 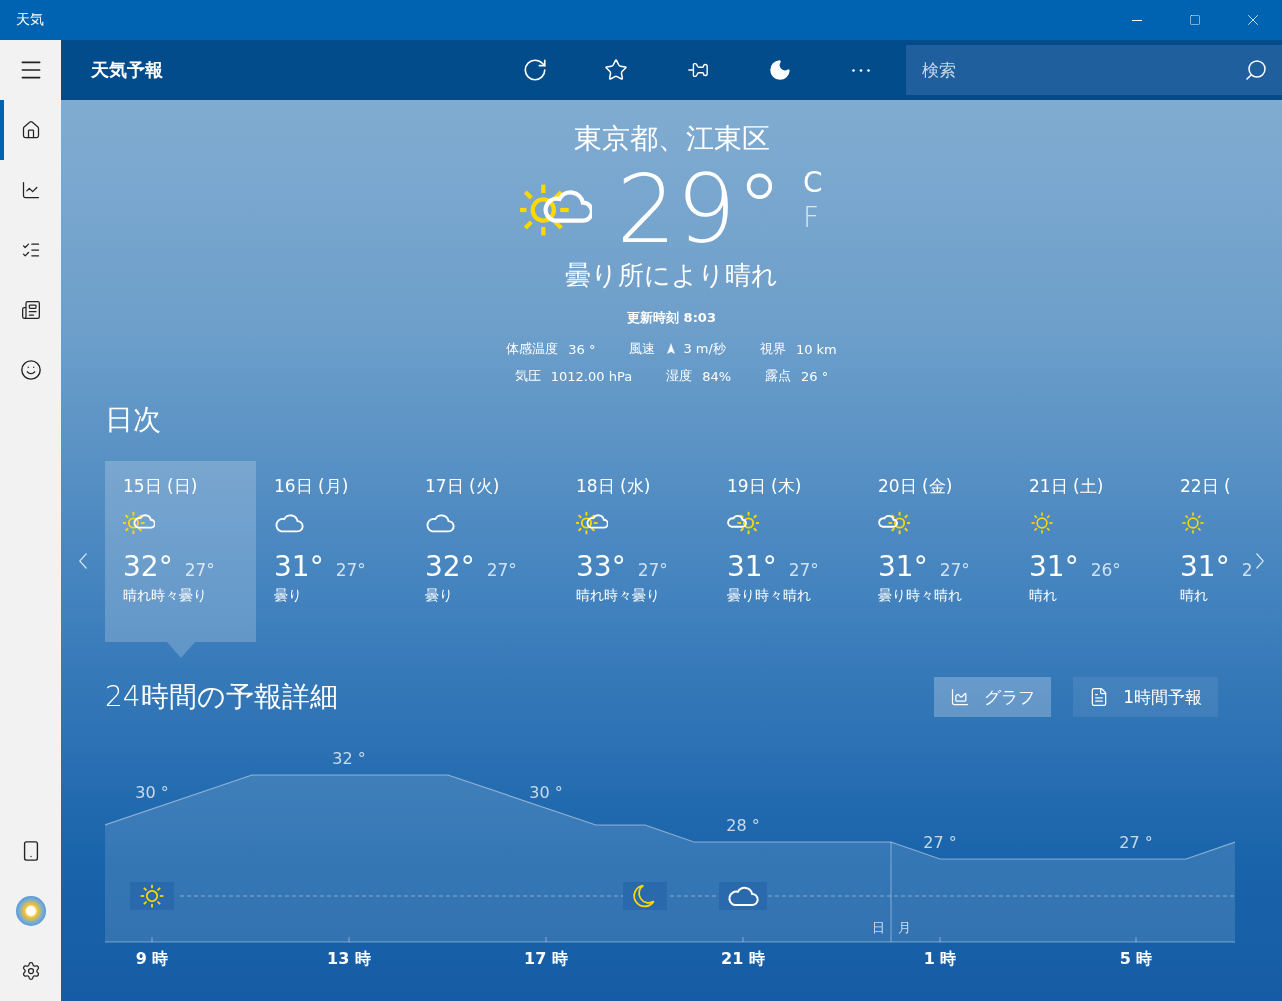 I want to click on hour-label: 1 時, so click(x=940, y=959).